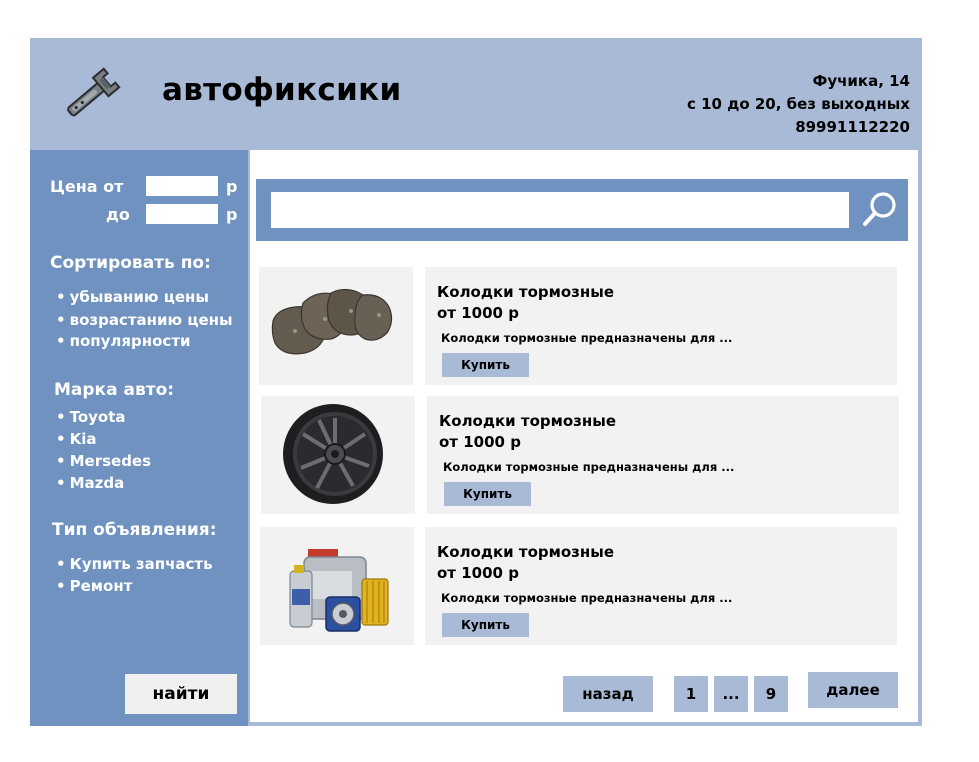 The height and width of the screenshot is (762, 979). I want to click on brand-title: автофиксики, so click(282, 90).